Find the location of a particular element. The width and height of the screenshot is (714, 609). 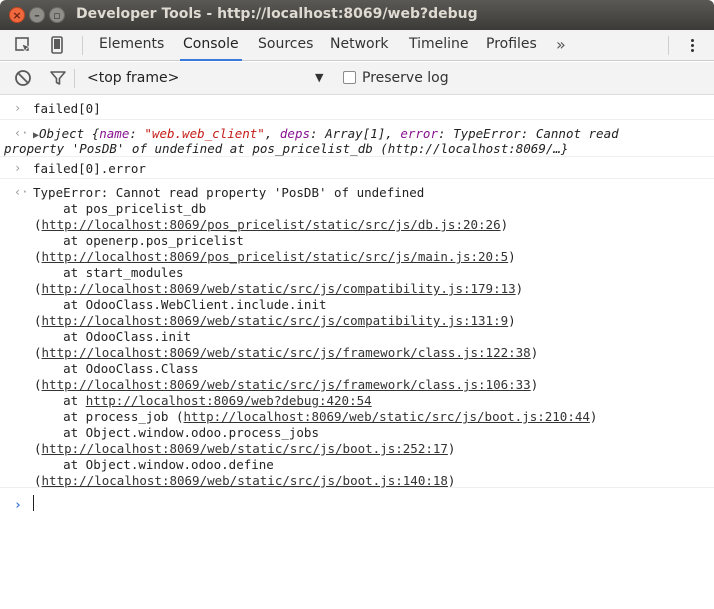

stack-frame-name: at OdooClass.WebClient.include.init is located at coordinates (180, 304).